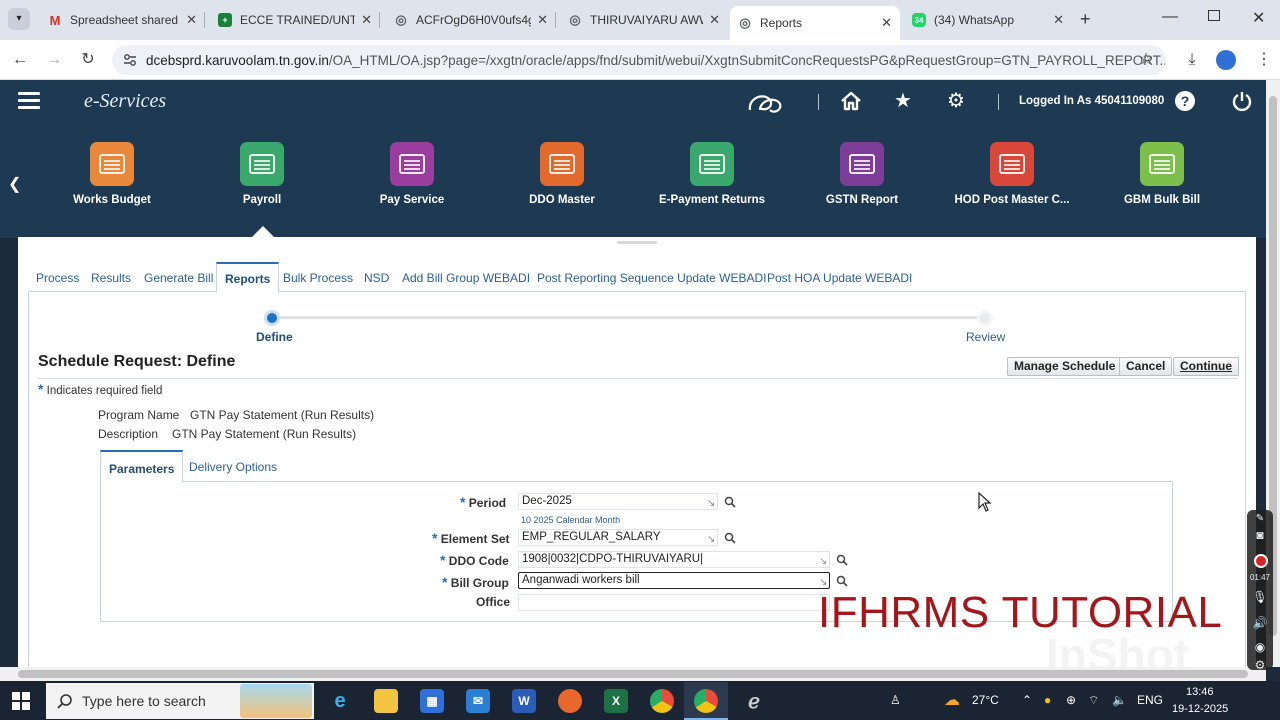 This screenshot has height=720, width=1280. What do you see at coordinates (471, 20) in the screenshot?
I see `browser-tab: ◎ ACFrOgD6H0V0ufs4g ✕` at bounding box center [471, 20].